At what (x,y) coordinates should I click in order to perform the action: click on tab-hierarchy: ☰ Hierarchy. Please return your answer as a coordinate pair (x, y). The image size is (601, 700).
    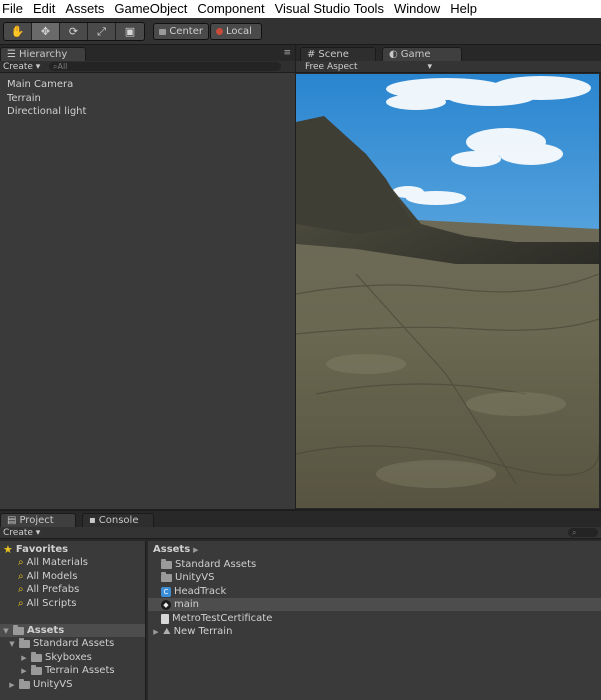
    Looking at the image, I should click on (43, 54).